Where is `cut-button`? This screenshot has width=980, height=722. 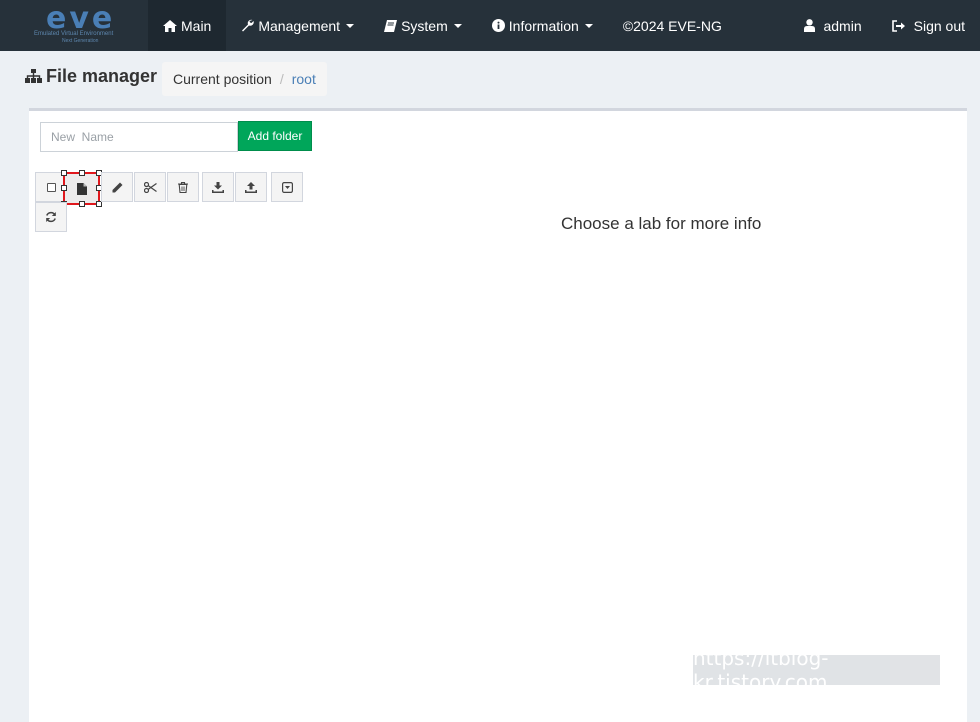
cut-button is located at coordinates (150, 187).